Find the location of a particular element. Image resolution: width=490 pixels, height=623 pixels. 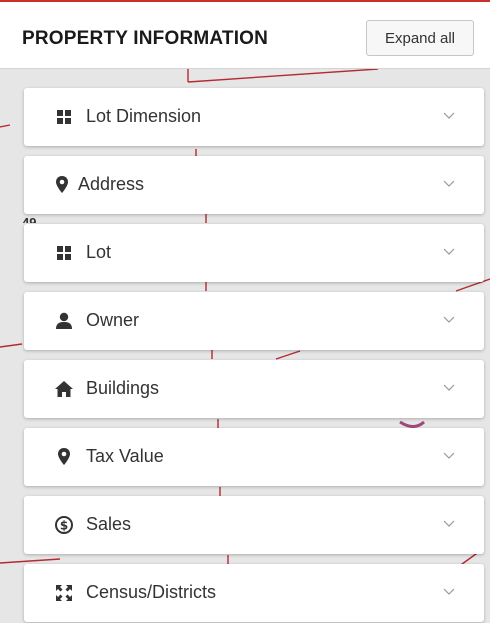

section-label: Buildings is located at coordinates (123, 388).